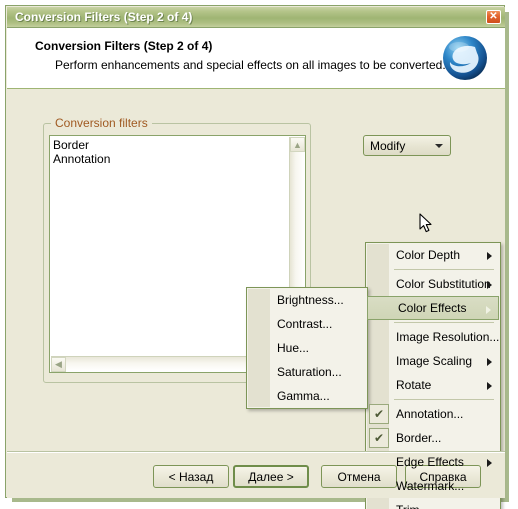 The height and width of the screenshot is (509, 518). I want to click on window-title: Conversion Filters (Step 2 of 4), so click(104, 17).